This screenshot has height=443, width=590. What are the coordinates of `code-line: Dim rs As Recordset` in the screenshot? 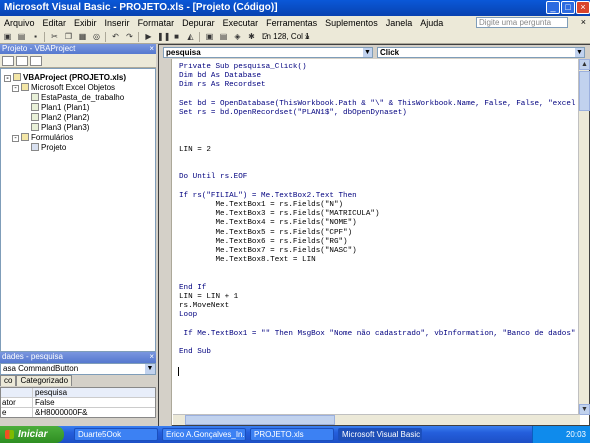 It's located at (379, 85).